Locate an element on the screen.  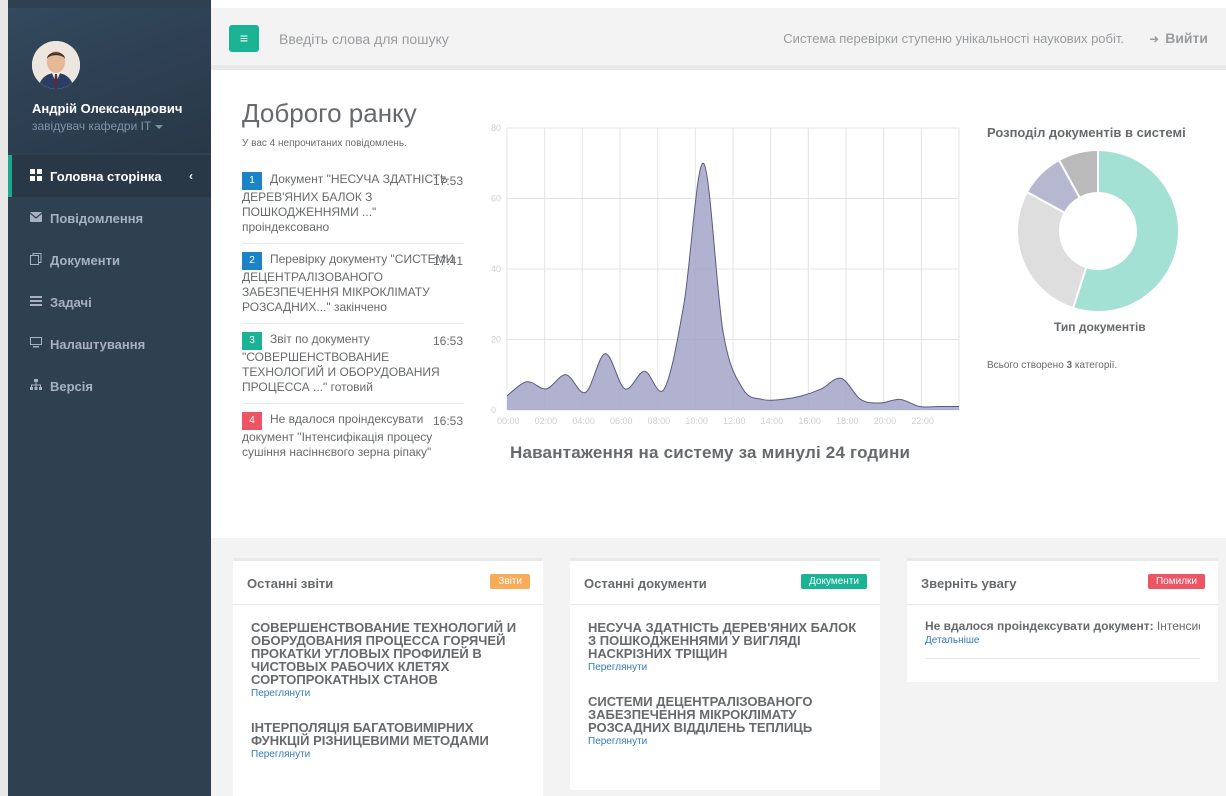
panel-header: Останні документи Документи is located at coordinates (725, 583).